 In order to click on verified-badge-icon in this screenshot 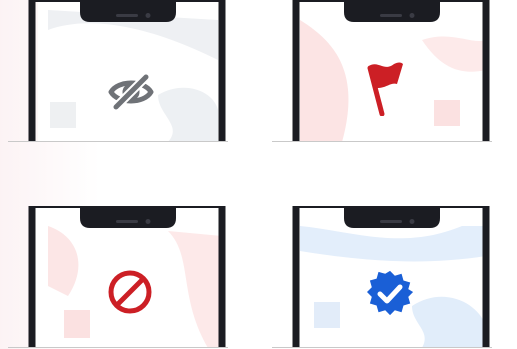, I will do `click(390, 293)`.